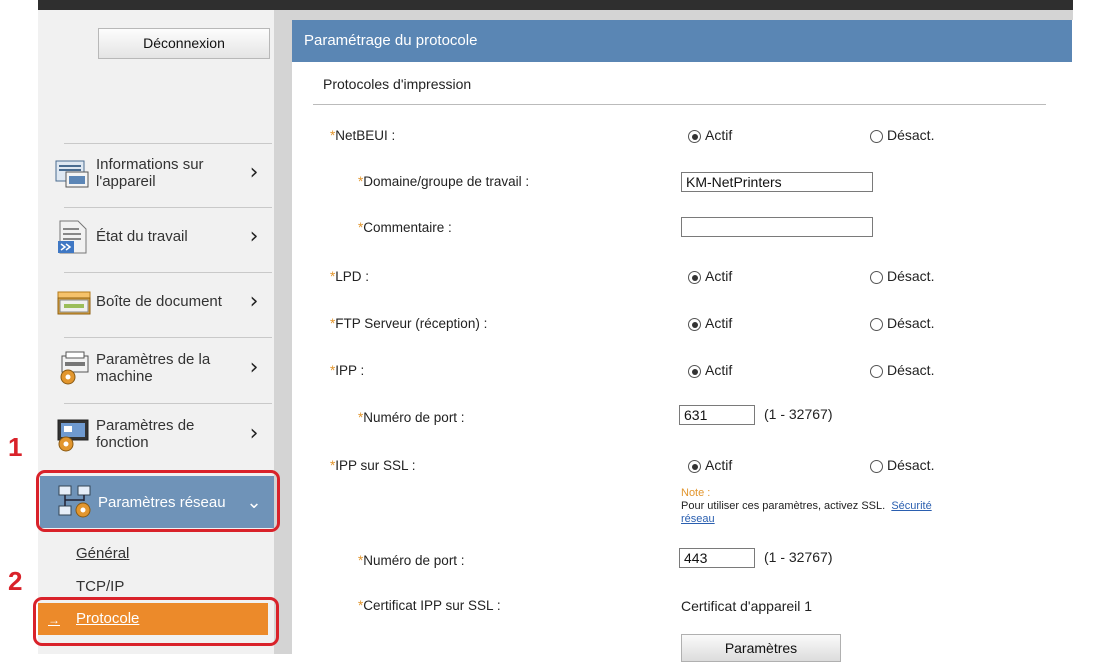  I want to click on sub-item-tcpip: TCP/IP, so click(100, 586).